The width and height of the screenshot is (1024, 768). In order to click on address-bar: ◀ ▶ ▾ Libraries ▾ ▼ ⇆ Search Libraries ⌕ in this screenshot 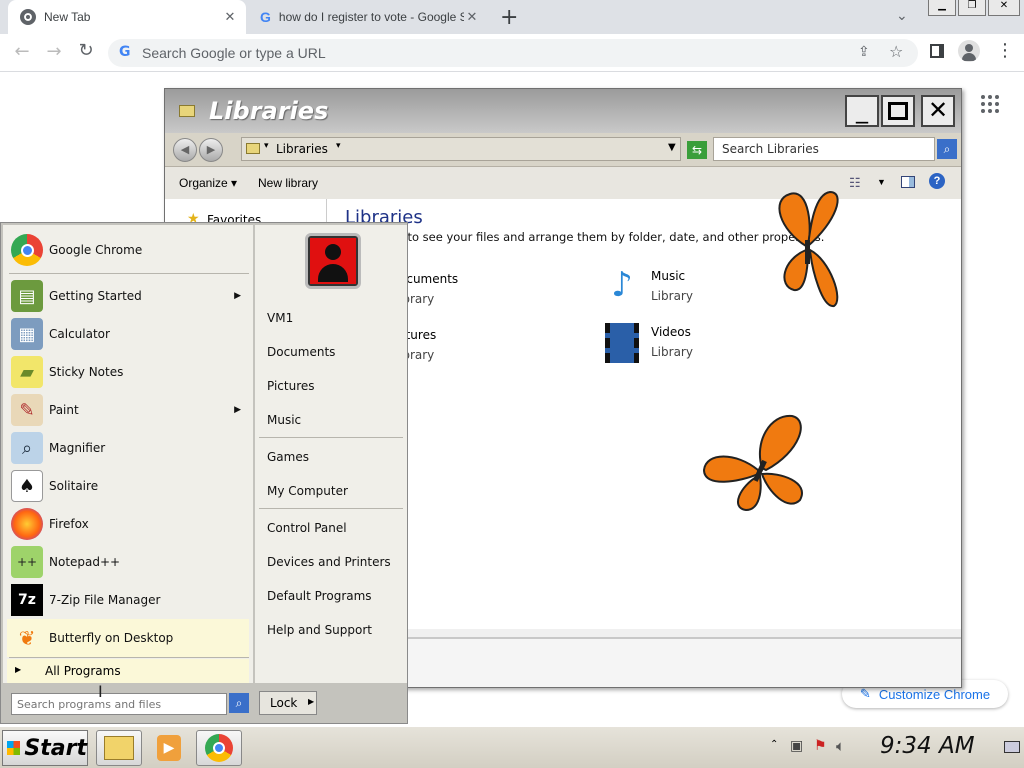, I will do `click(563, 150)`.